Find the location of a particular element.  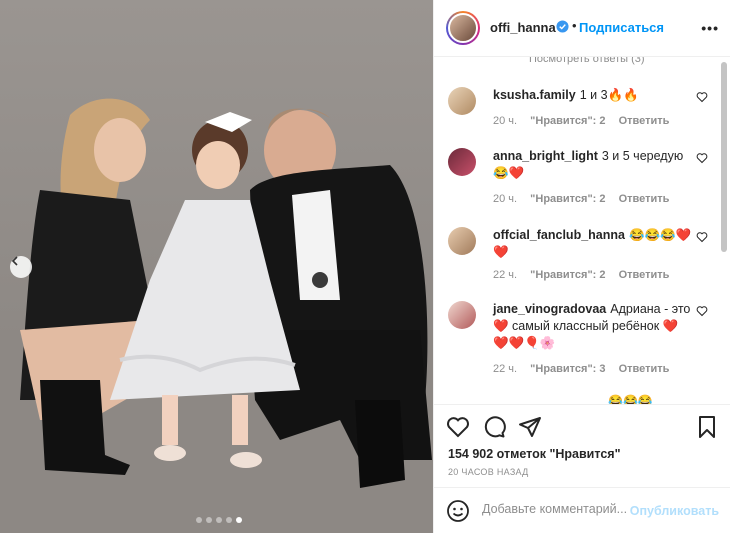

comment-meta: 22 ч. "Нравится": 2 Ответить is located at coordinates (586, 275).